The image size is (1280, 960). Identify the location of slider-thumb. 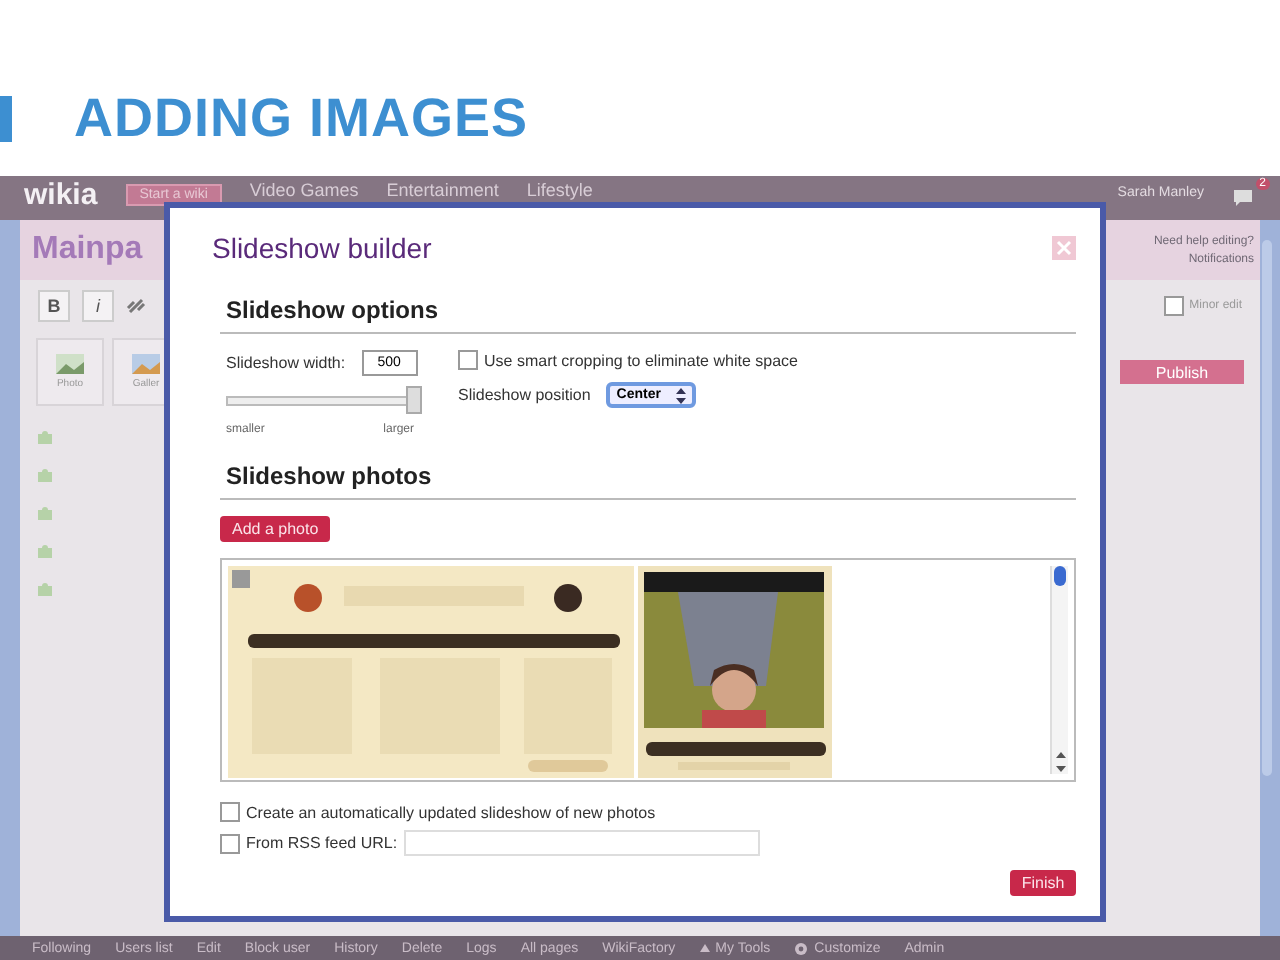
(414, 400).